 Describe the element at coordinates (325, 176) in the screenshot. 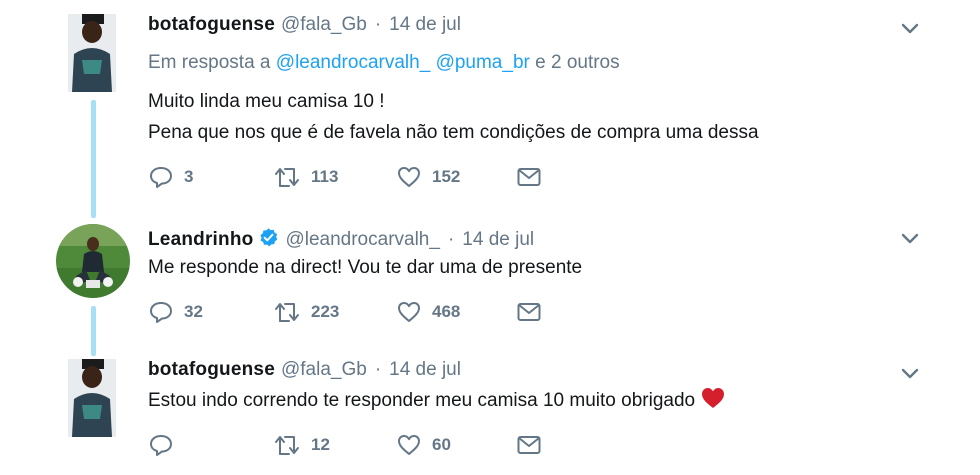

I see `retweet-count: 113` at that location.